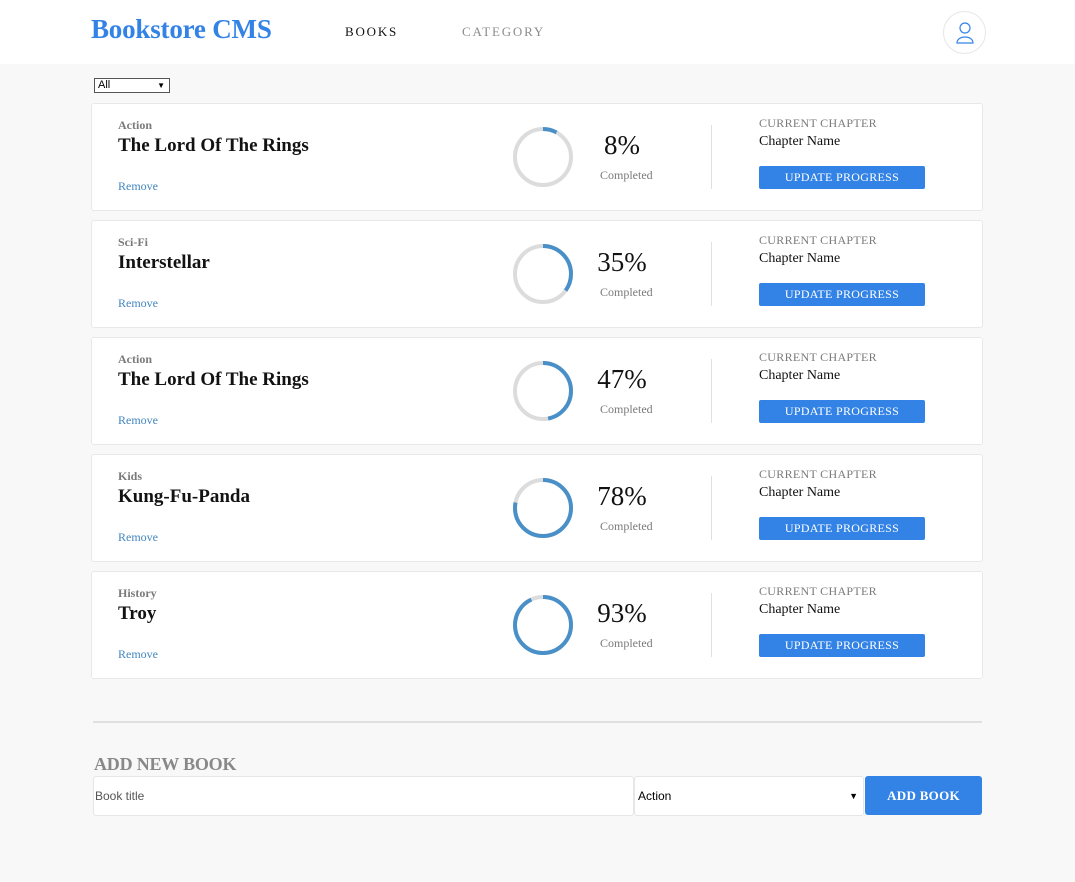 This screenshot has width=1075, height=882. What do you see at coordinates (622, 379) in the screenshot?
I see `progress-percent: 47%` at bounding box center [622, 379].